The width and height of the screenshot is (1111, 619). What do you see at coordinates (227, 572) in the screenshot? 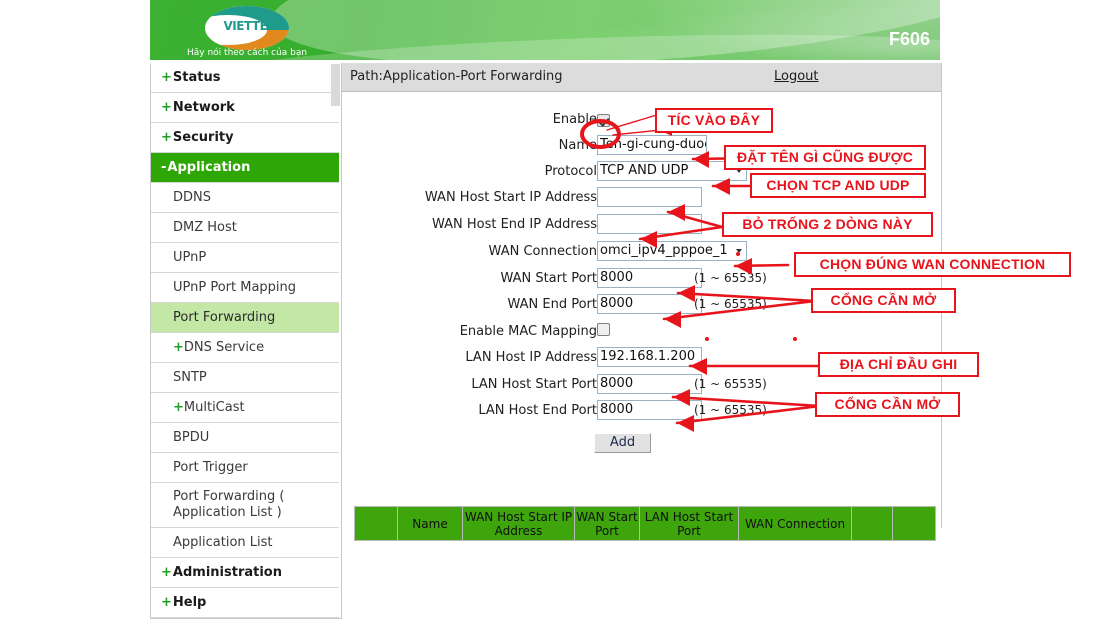
I see `sidebar-item-label: Administration` at bounding box center [227, 572].